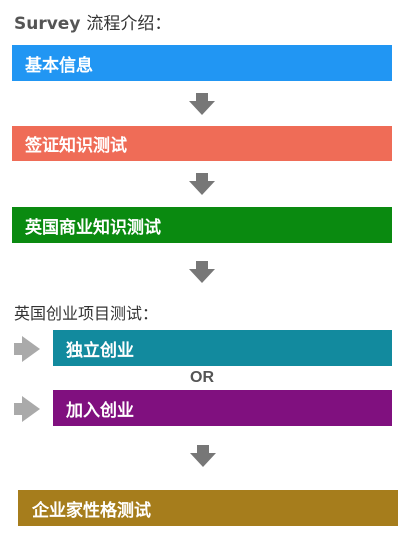 The image size is (409, 541). Describe the element at coordinates (222, 348) in the screenshot. I see `option-independent-startup: 独立创业` at that location.